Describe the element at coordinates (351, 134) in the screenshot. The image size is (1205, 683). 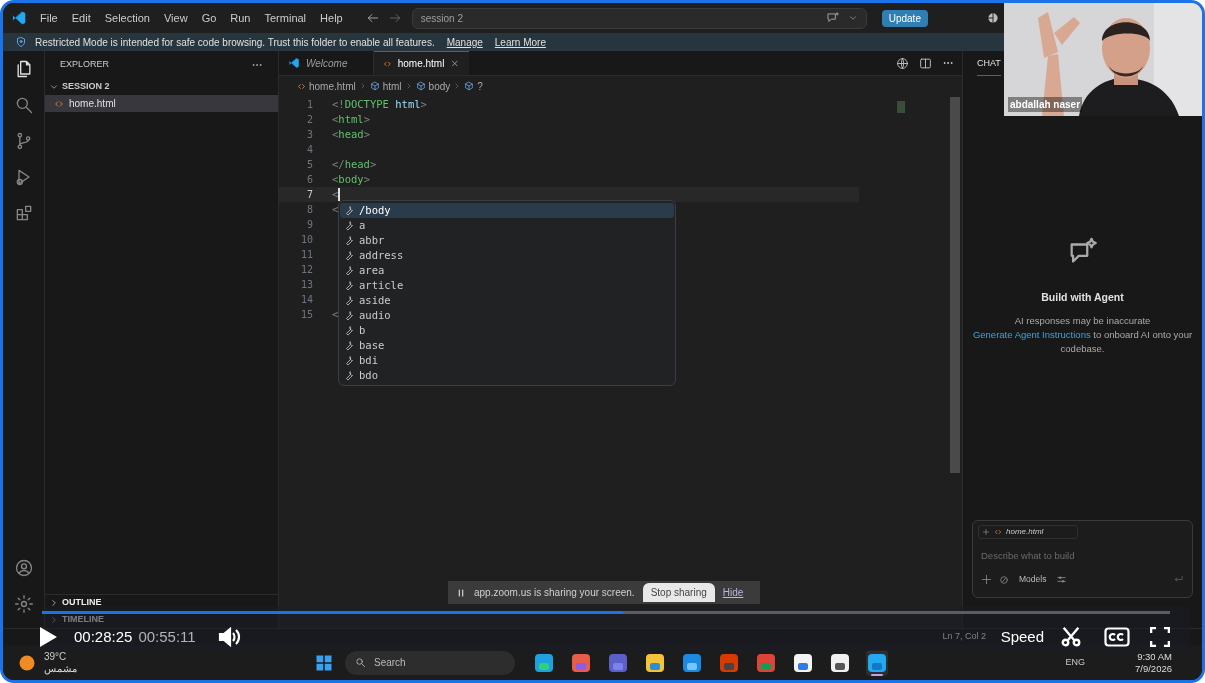
I see `code-line: <head>` at that location.